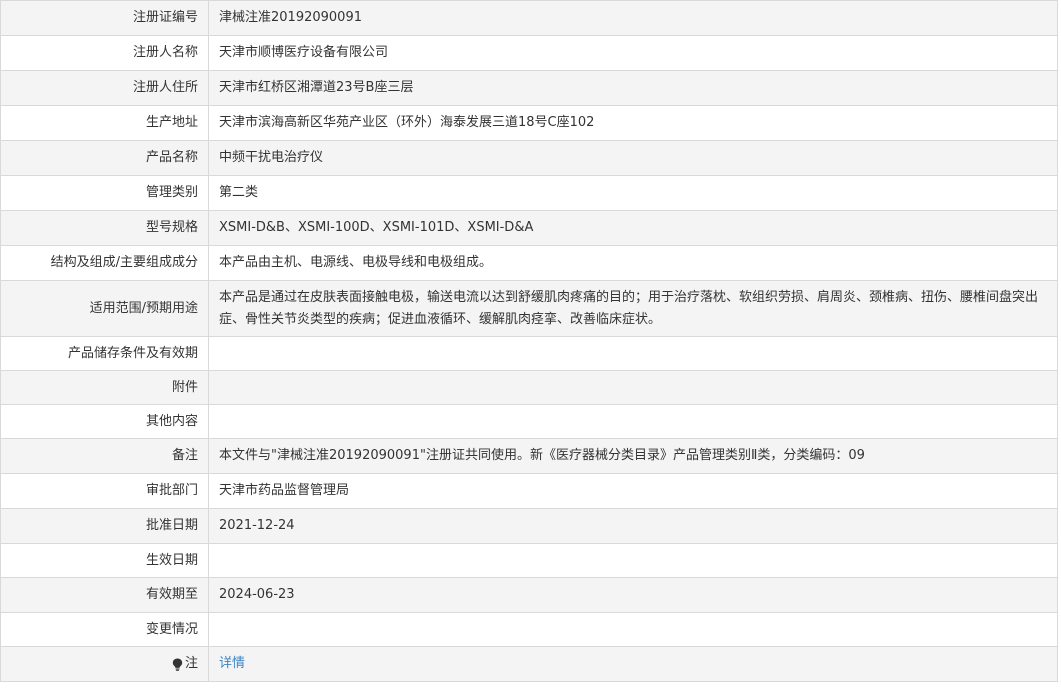 The width and height of the screenshot is (1061, 689). What do you see at coordinates (633, 18) in the screenshot?
I see `row-value: 津械注准20192090091` at bounding box center [633, 18].